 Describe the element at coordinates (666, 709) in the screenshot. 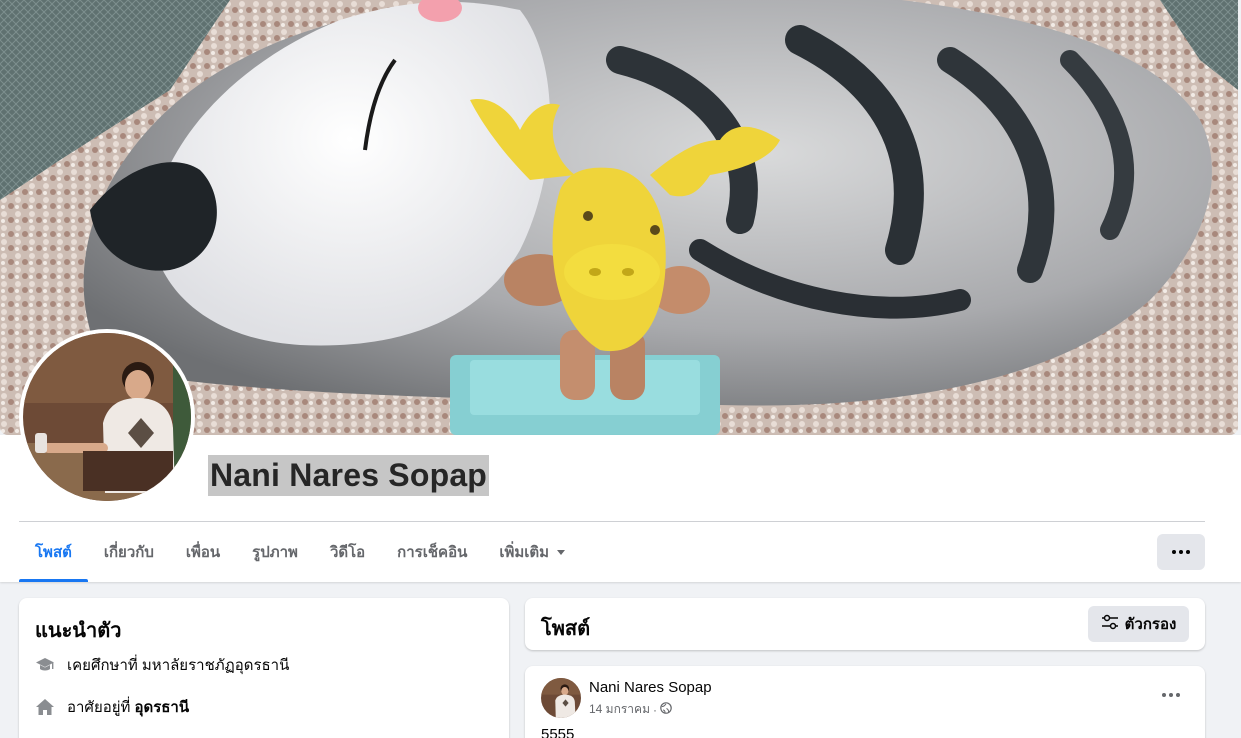

I see `globe-icon` at that location.